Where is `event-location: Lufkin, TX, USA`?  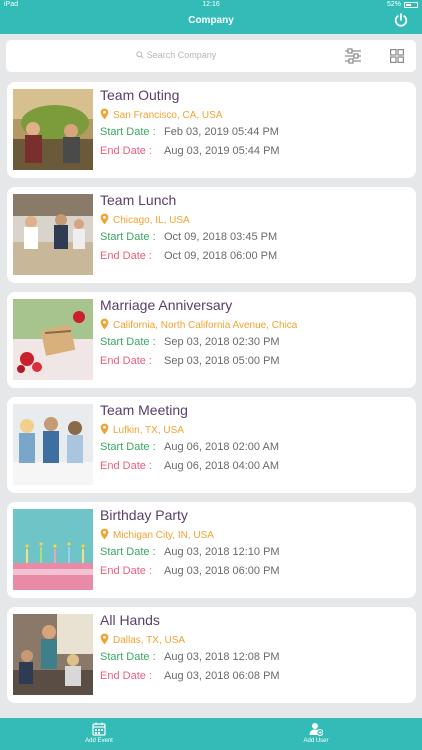
event-location: Lufkin, TX, USA is located at coordinates (220, 429).